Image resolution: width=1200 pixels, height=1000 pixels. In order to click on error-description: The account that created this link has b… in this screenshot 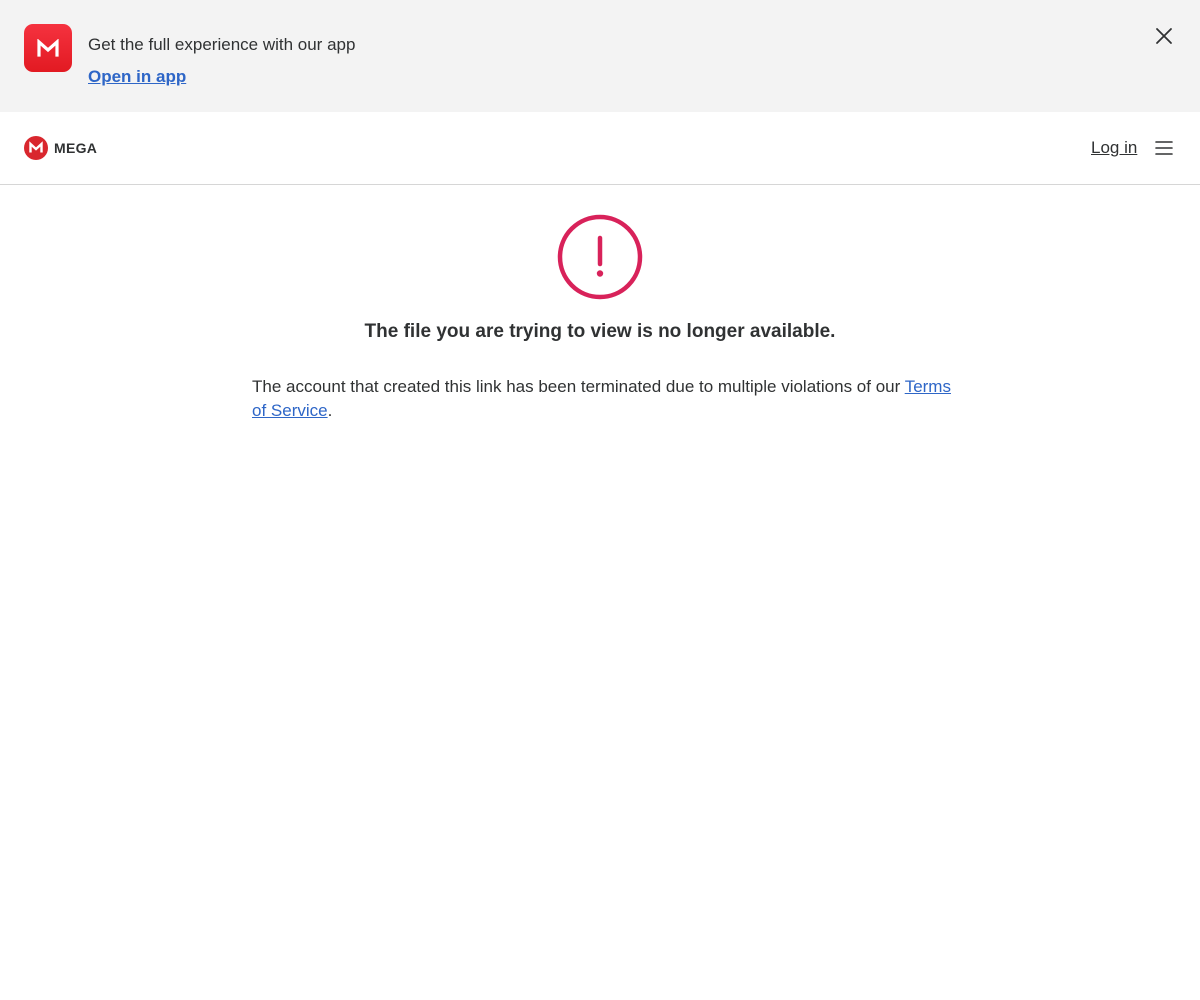, I will do `click(602, 399)`.